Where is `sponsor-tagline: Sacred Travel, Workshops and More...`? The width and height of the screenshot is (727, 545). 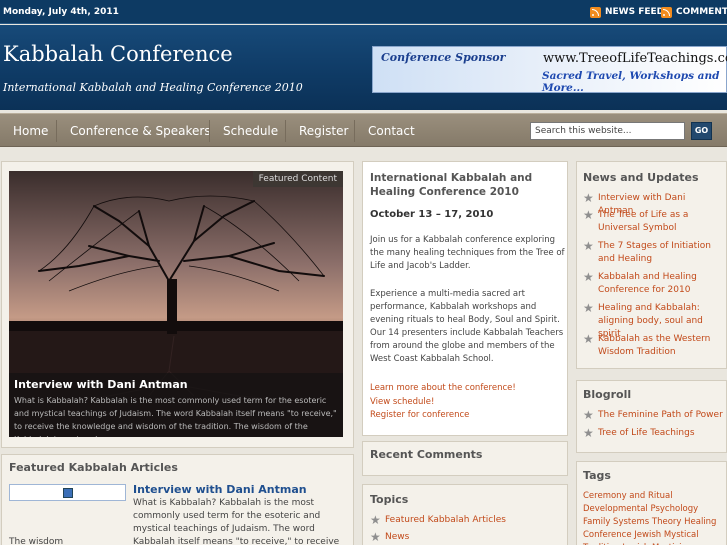
sponsor-tagline: Sacred Travel, Workshops and More... is located at coordinates (631, 82).